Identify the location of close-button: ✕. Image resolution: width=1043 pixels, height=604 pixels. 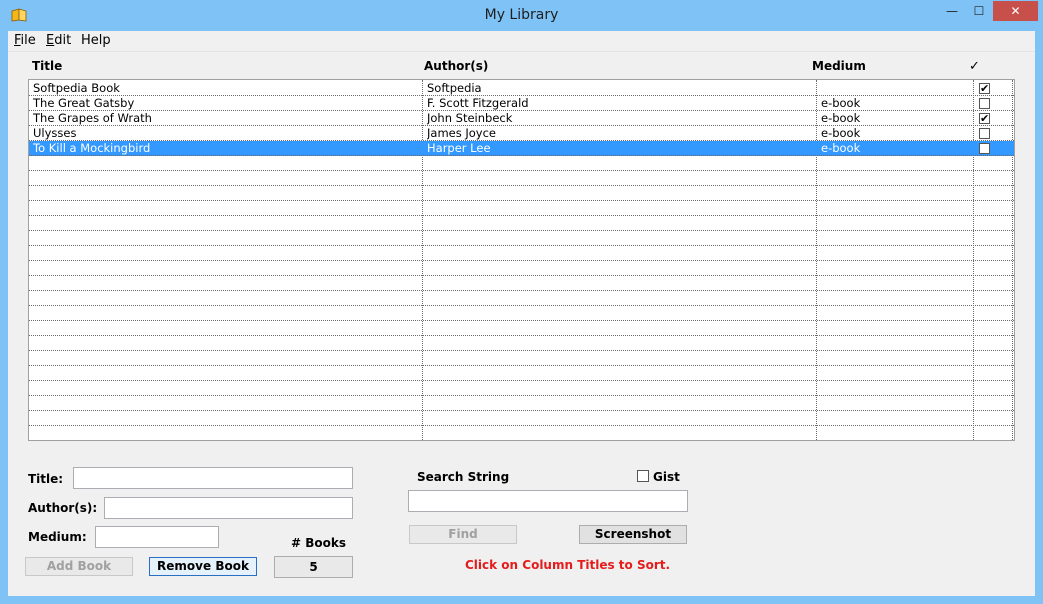
(1015, 11).